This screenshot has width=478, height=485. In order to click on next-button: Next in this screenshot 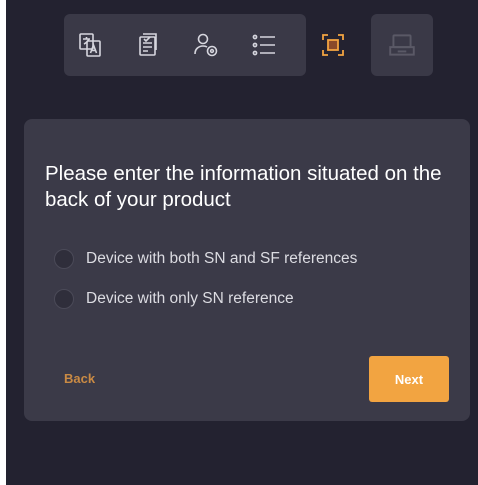, I will do `click(409, 379)`.